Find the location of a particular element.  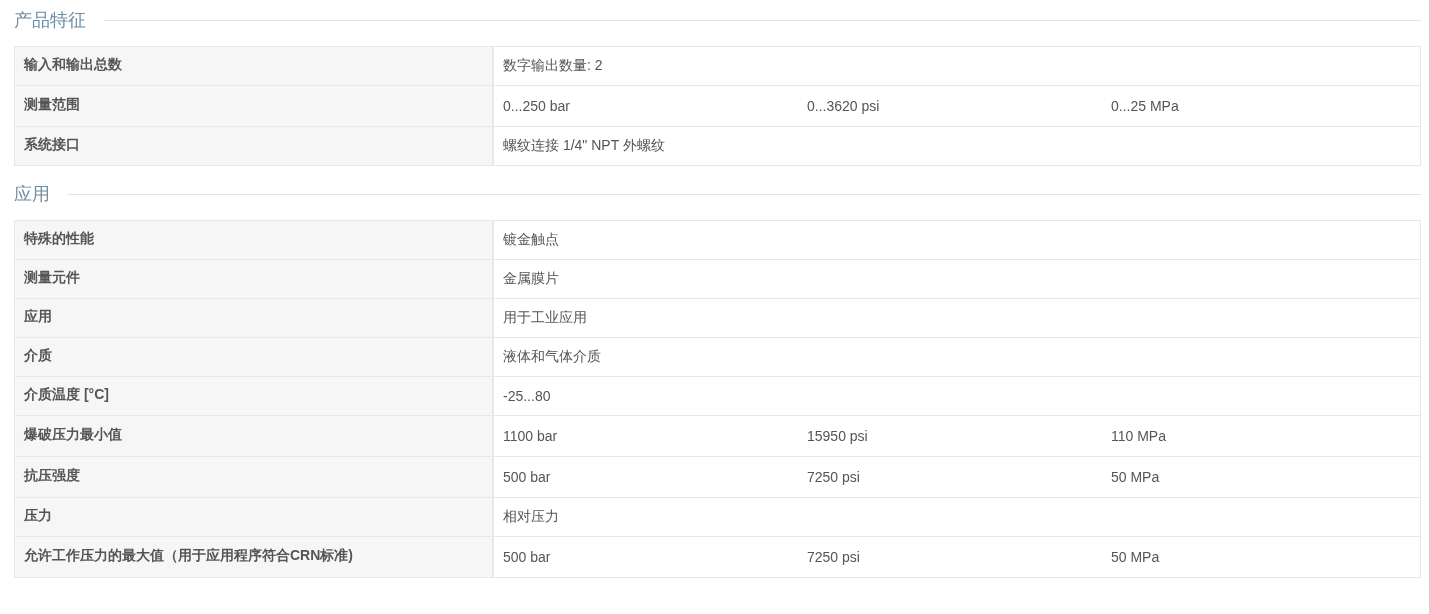

spec-value: 0...250 bar is located at coordinates (537, 106).